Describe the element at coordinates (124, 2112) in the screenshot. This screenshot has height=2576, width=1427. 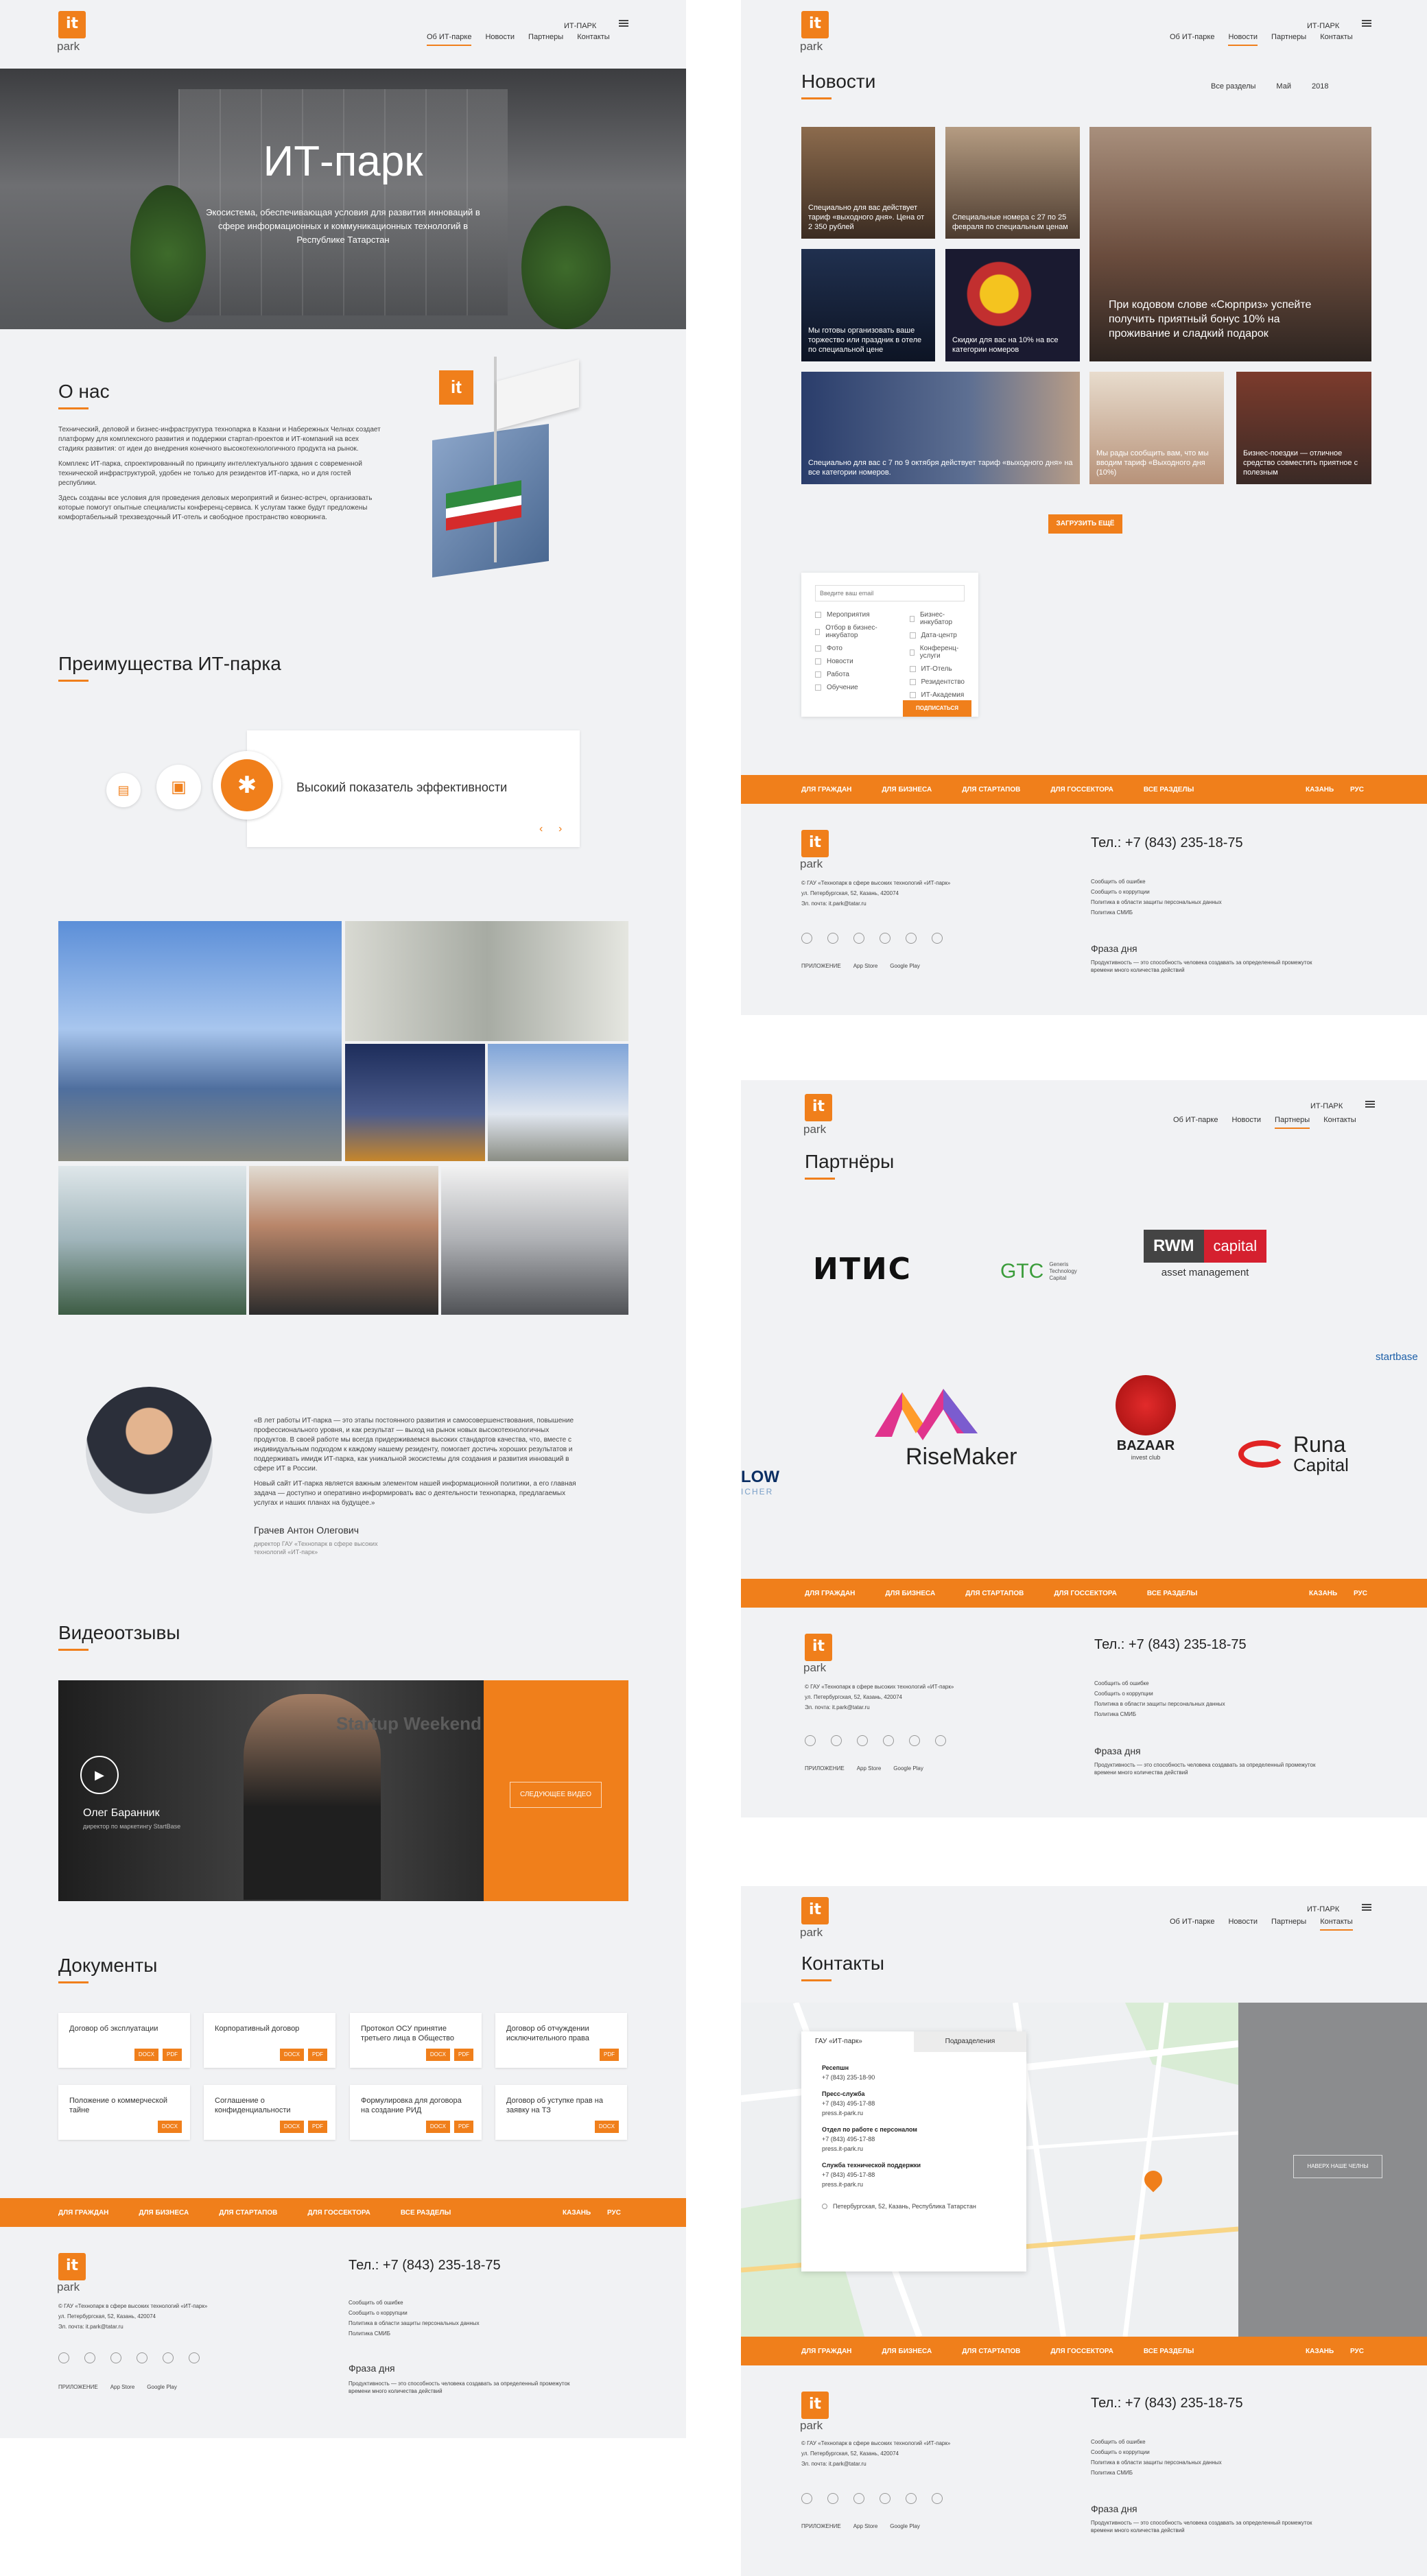
I see `doc-card: Положение о коммерческой тайне DOCX` at that location.